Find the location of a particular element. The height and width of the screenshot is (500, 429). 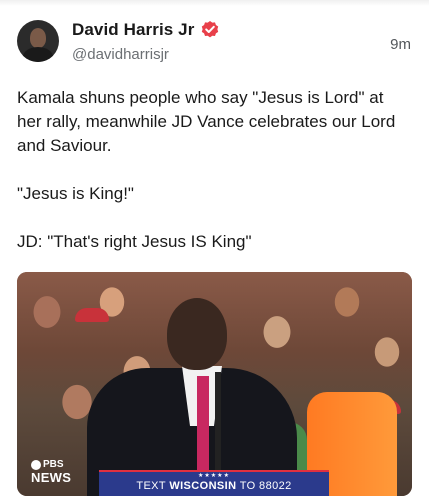

verified-badge-icon is located at coordinates (210, 30).